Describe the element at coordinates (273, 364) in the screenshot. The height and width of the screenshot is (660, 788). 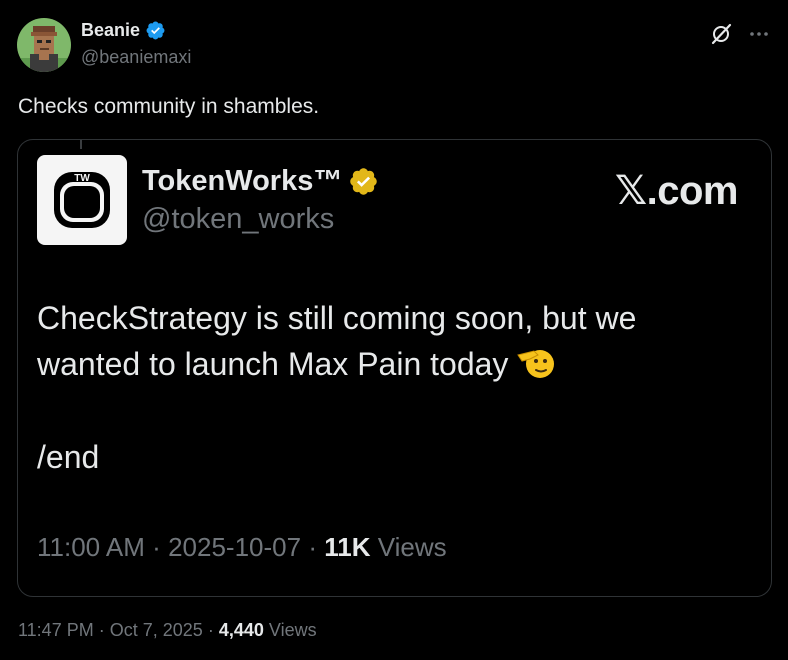
I see `quoted-text-line-2: wanted to launch Max Pain today` at that location.